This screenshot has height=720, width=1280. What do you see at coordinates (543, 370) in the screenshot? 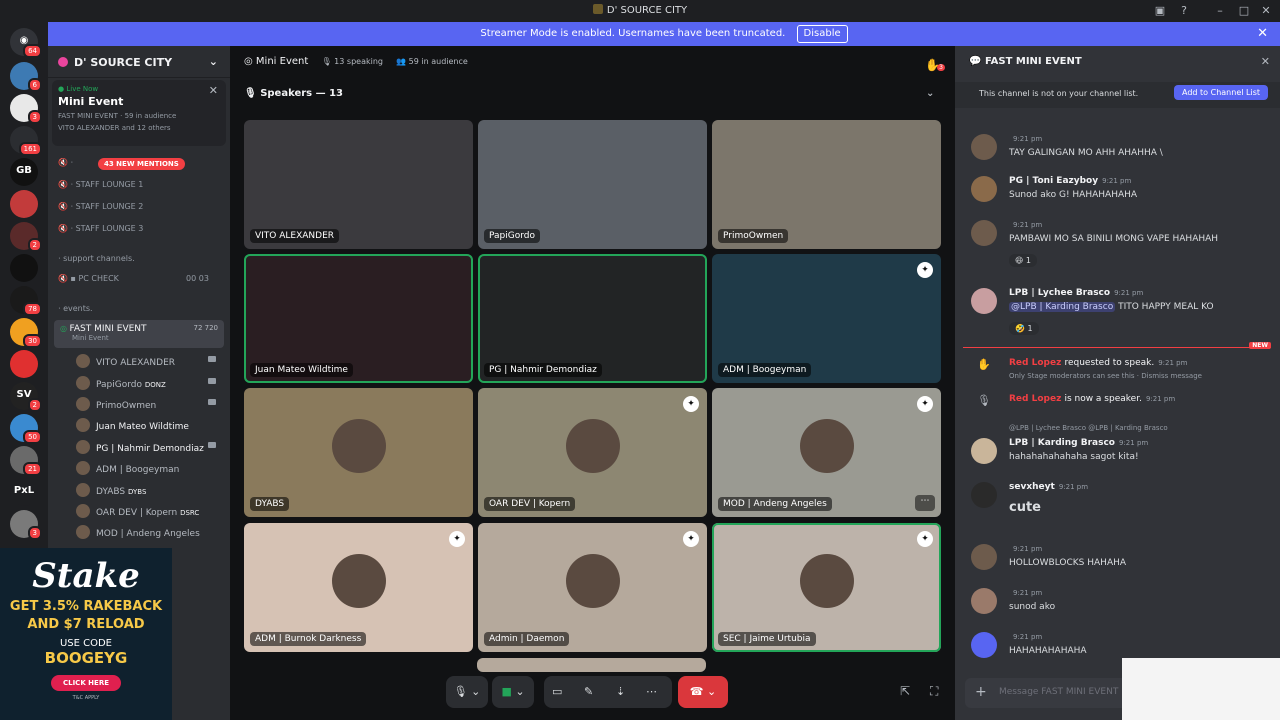
I see `tile-name: PG | Nahmir Demondiaz` at bounding box center [543, 370].